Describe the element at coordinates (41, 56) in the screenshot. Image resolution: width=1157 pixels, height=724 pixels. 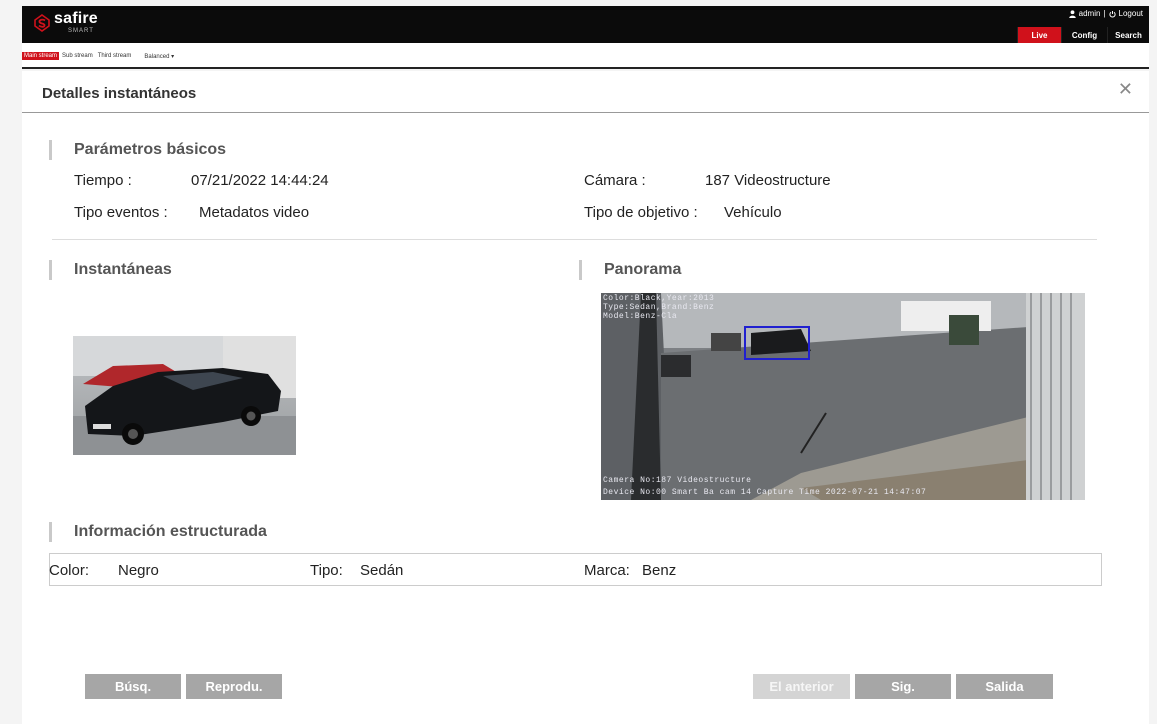
I see `stream-tab-main: Main stream` at that location.